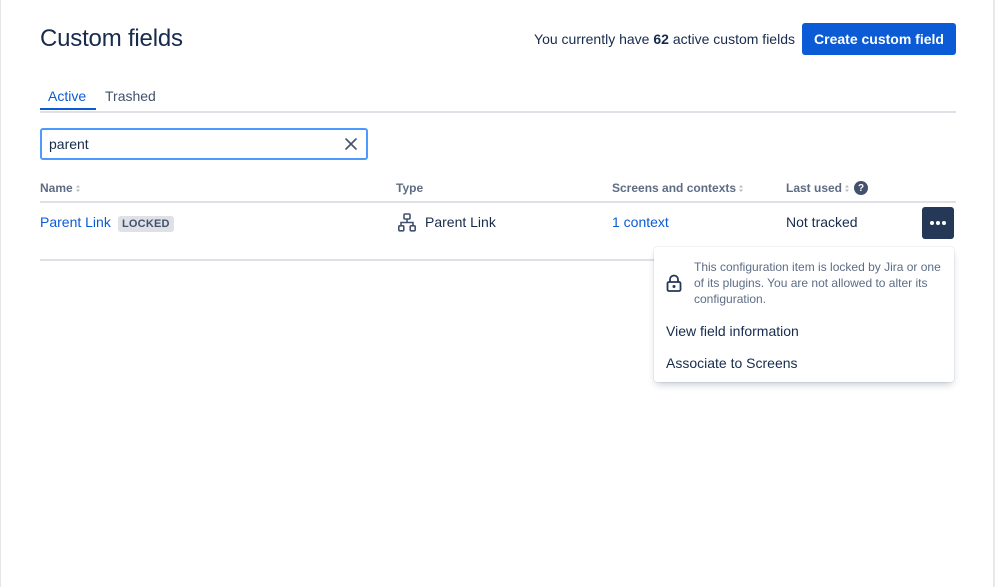 The height and width of the screenshot is (587, 995). What do you see at coordinates (67, 96) in the screenshot?
I see `tab-active: Active` at bounding box center [67, 96].